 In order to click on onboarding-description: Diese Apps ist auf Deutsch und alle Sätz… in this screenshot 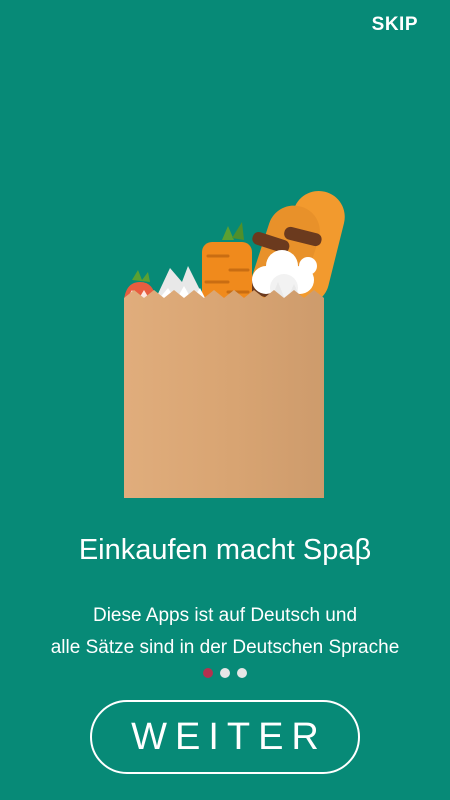, I will do `click(225, 632)`.